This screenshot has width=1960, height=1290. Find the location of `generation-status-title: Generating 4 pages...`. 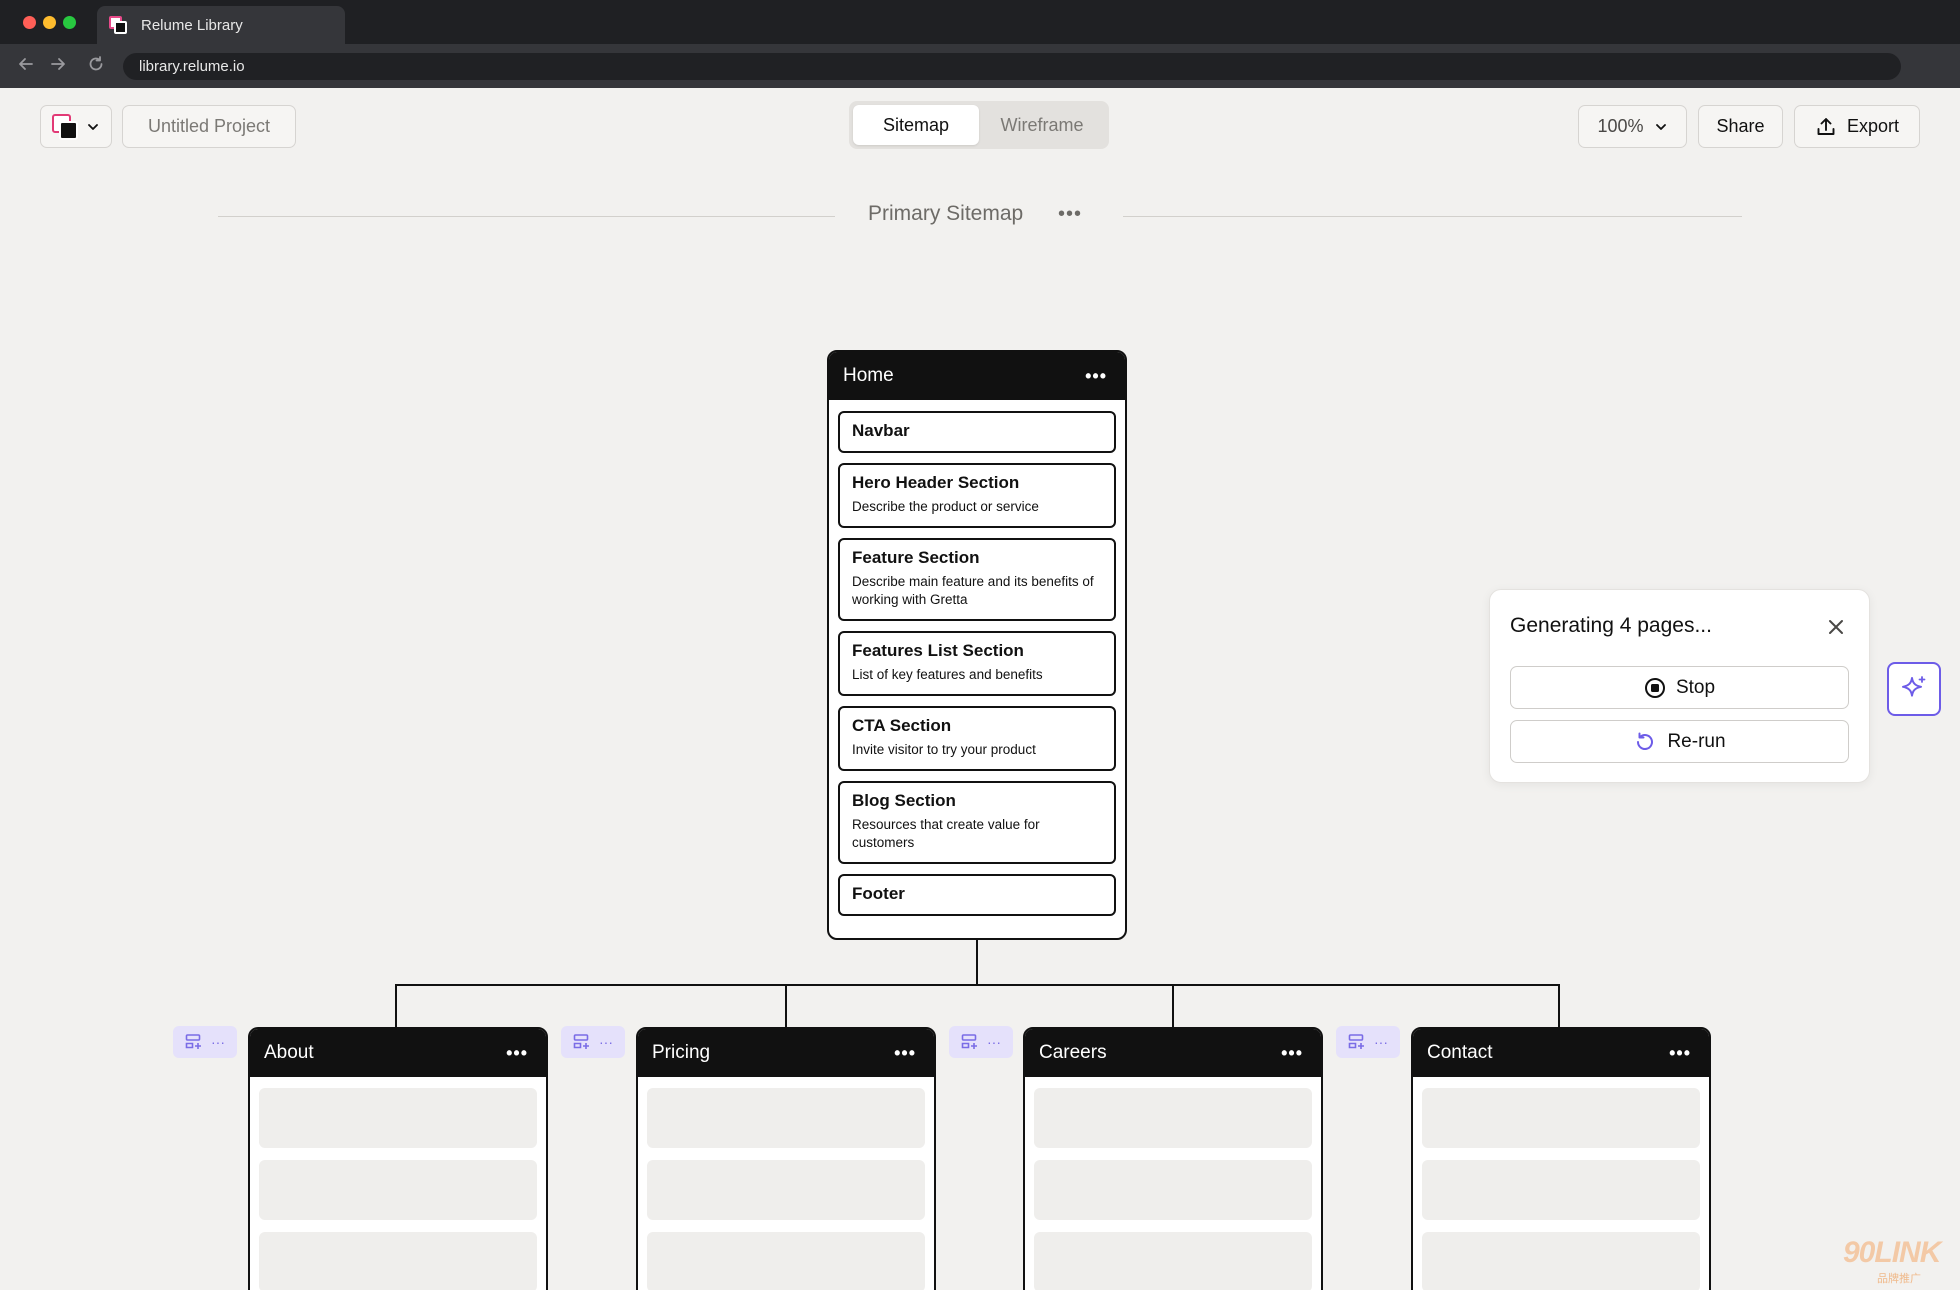

generation-status-title: Generating 4 pages... is located at coordinates (1611, 625).